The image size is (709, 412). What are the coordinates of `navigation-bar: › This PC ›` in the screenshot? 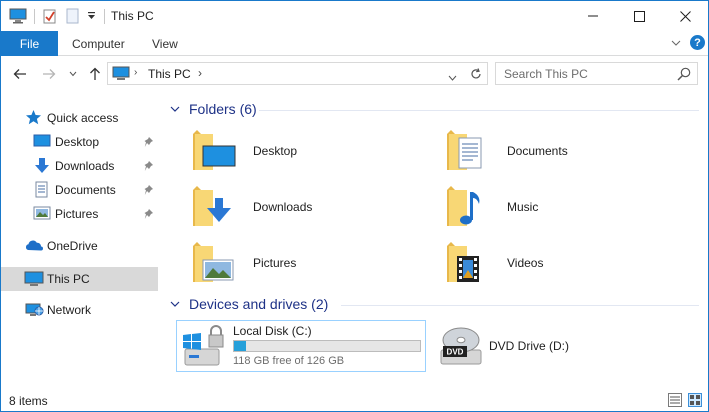 It's located at (354, 74).